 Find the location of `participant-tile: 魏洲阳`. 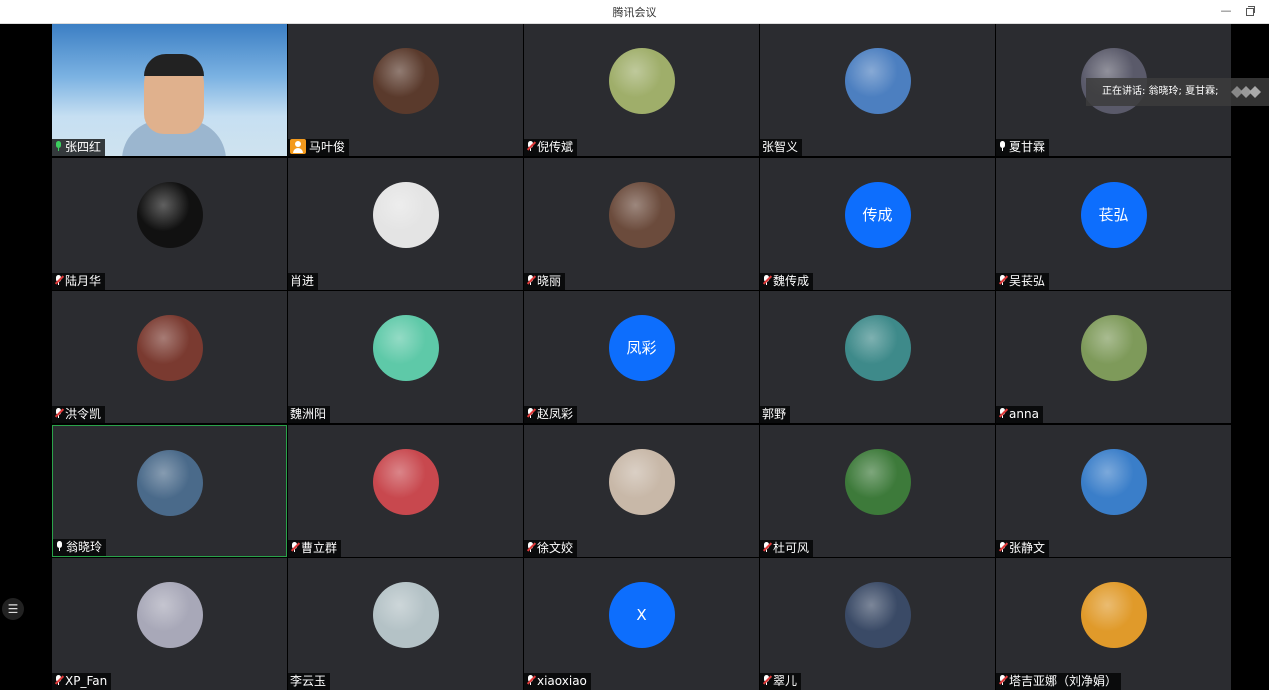

participant-tile: 魏洲阳 is located at coordinates (405, 357).